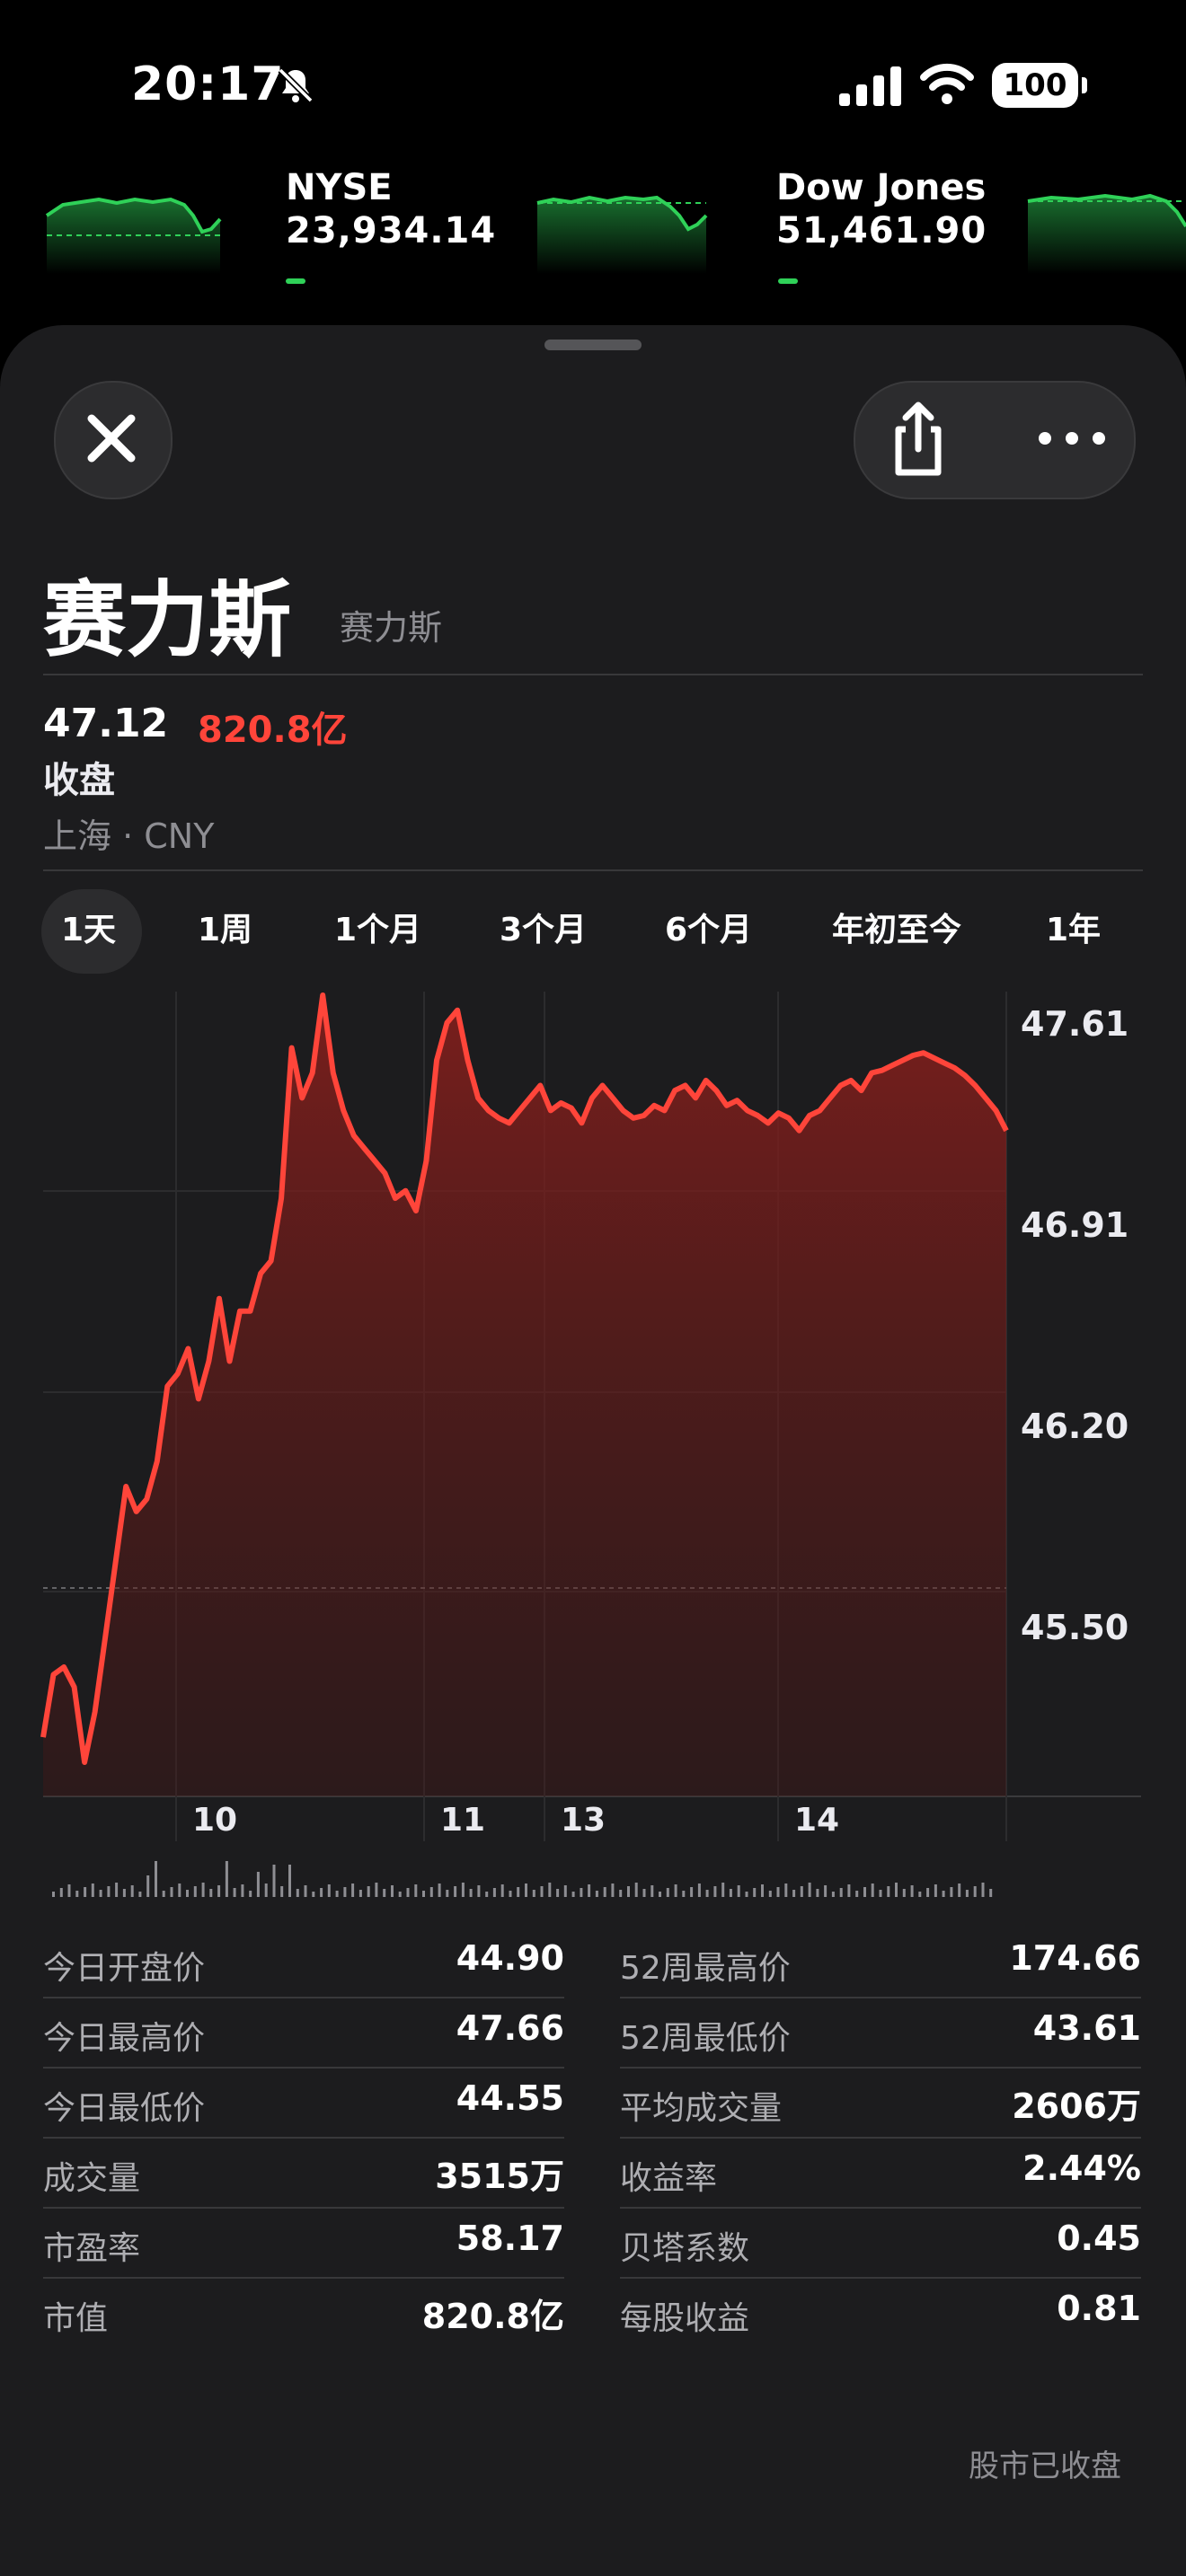 This screenshot has width=1186, height=2576. I want to click on bell-slash-icon, so click(296, 85).